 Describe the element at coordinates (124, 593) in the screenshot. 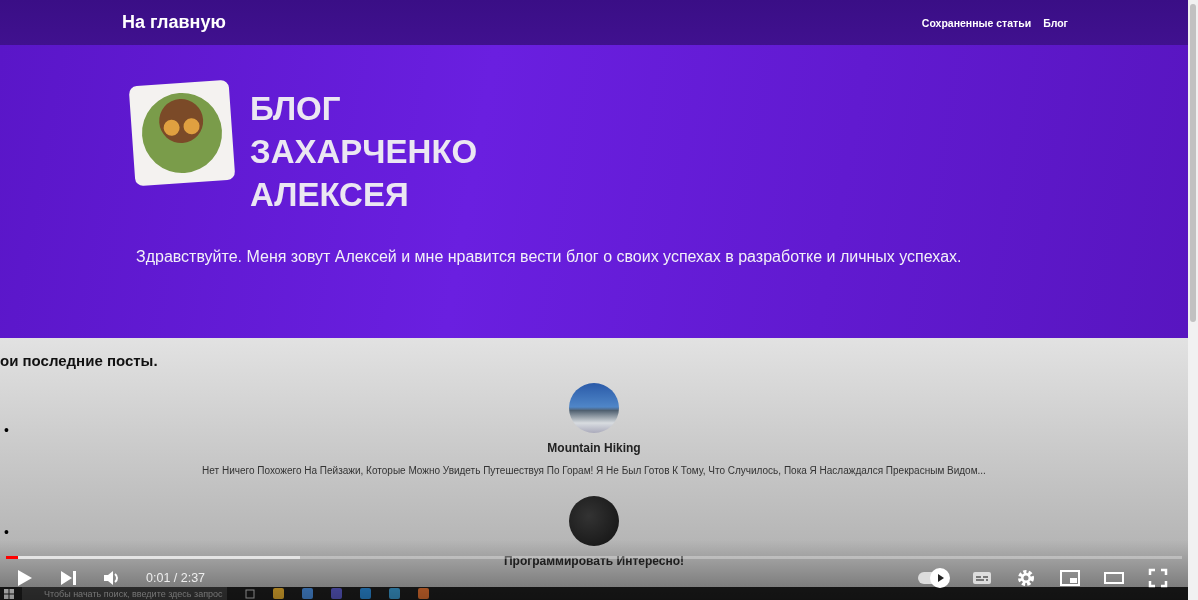

I see `search-field: Чтобы начать поиск, введите здесь запрос` at that location.